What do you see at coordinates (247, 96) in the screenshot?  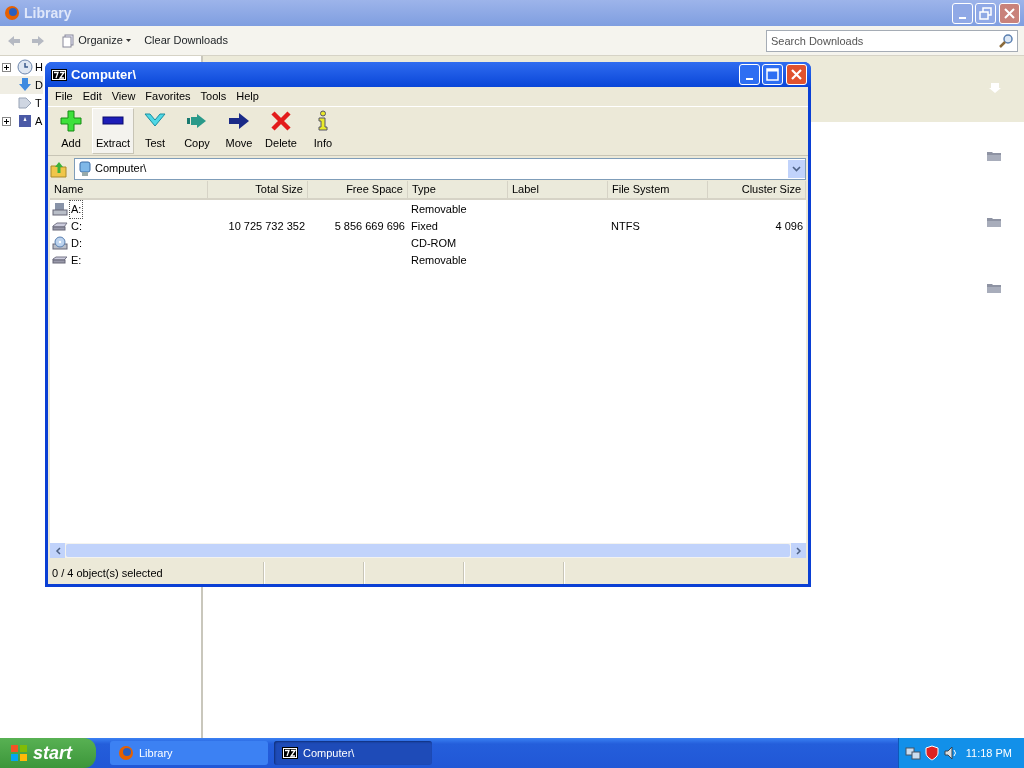 I see `menu-item: Help` at bounding box center [247, 96].